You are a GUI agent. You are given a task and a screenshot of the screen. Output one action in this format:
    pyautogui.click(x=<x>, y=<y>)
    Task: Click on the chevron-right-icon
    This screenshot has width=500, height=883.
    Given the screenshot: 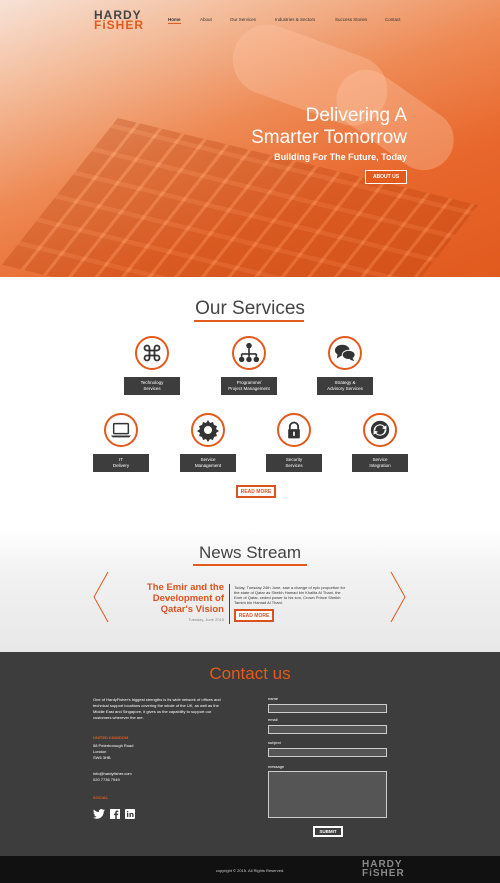 What is the action you would take?
    pyautogui.click(x=398, y=599)
    